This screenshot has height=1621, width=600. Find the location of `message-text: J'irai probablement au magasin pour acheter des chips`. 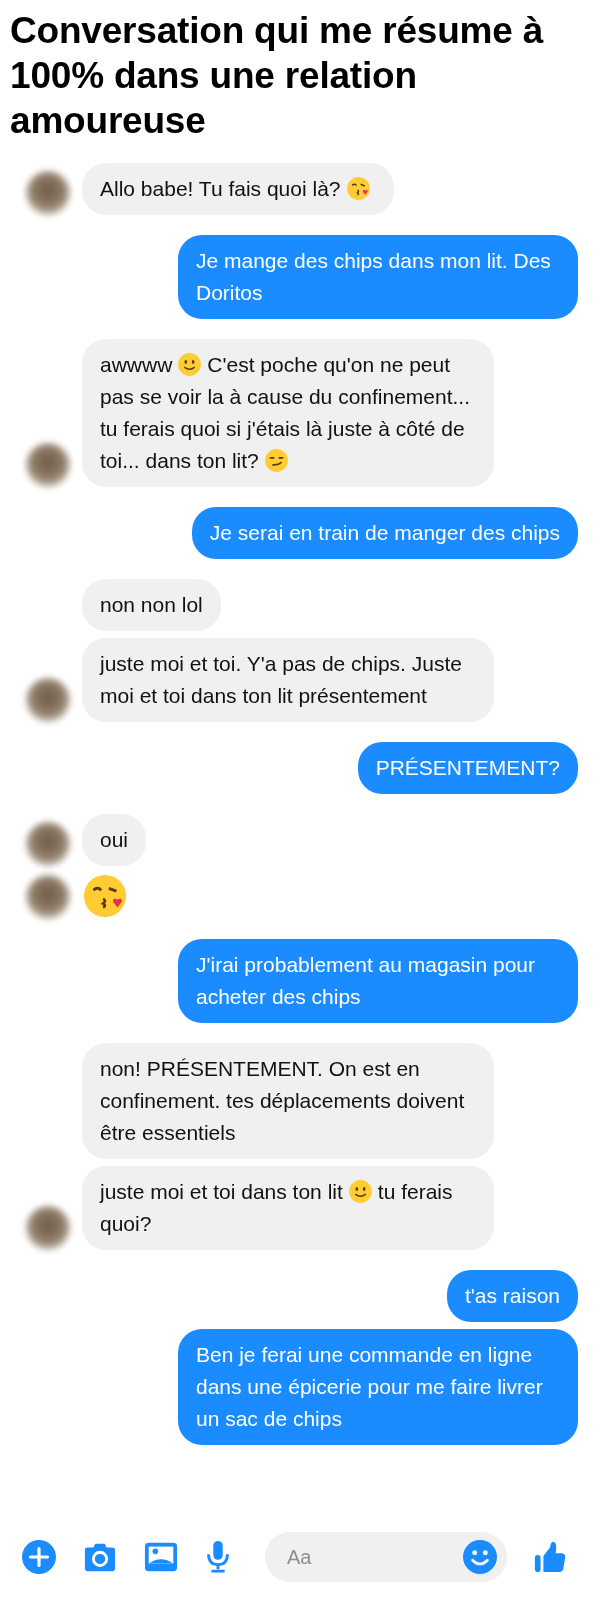

message-text: J'irai probablement au magasin pour acheter des chips is located at coordinates (378, 981).